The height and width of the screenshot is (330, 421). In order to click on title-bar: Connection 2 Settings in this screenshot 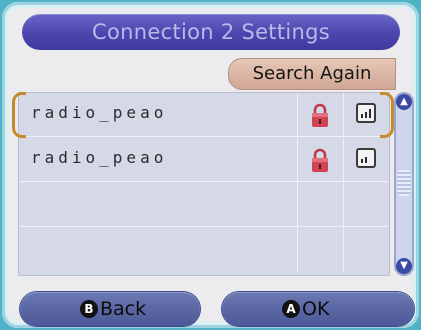, I will do `click(211, 32)`.